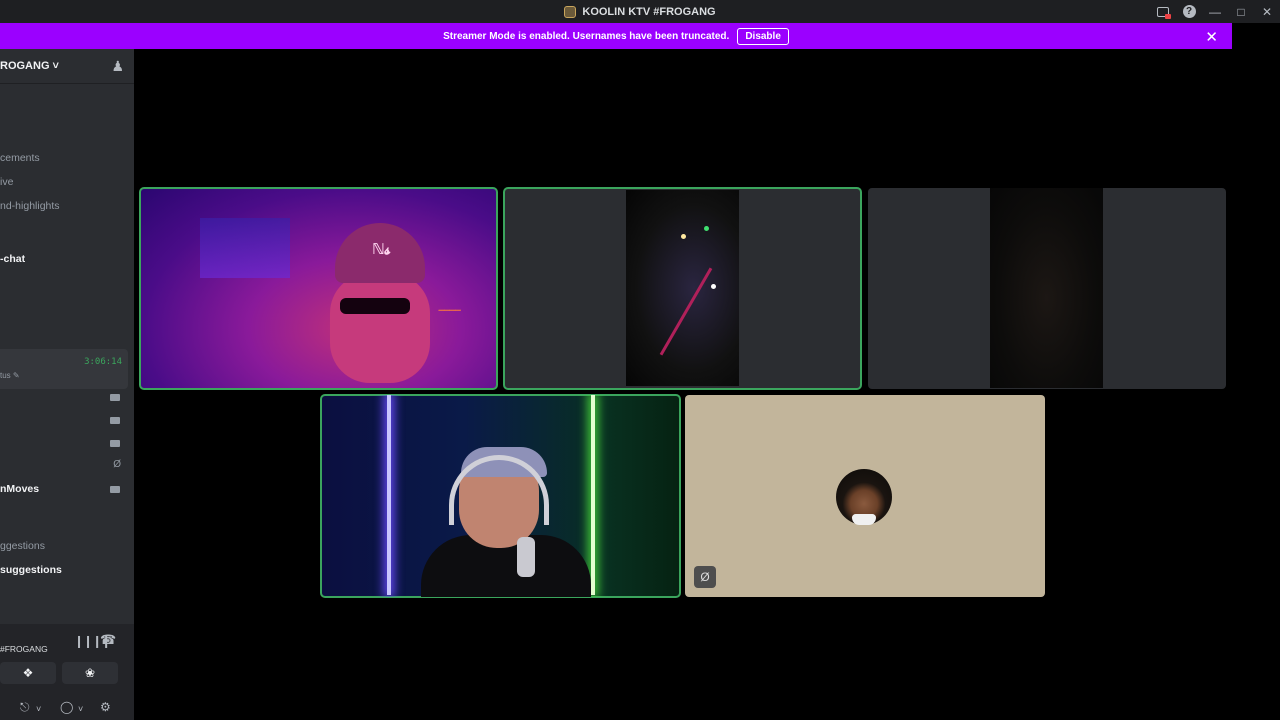 The height and width of the screenshot is (720, 1280). I want to click on disconnect-icon: ☎, so click(108, 640).